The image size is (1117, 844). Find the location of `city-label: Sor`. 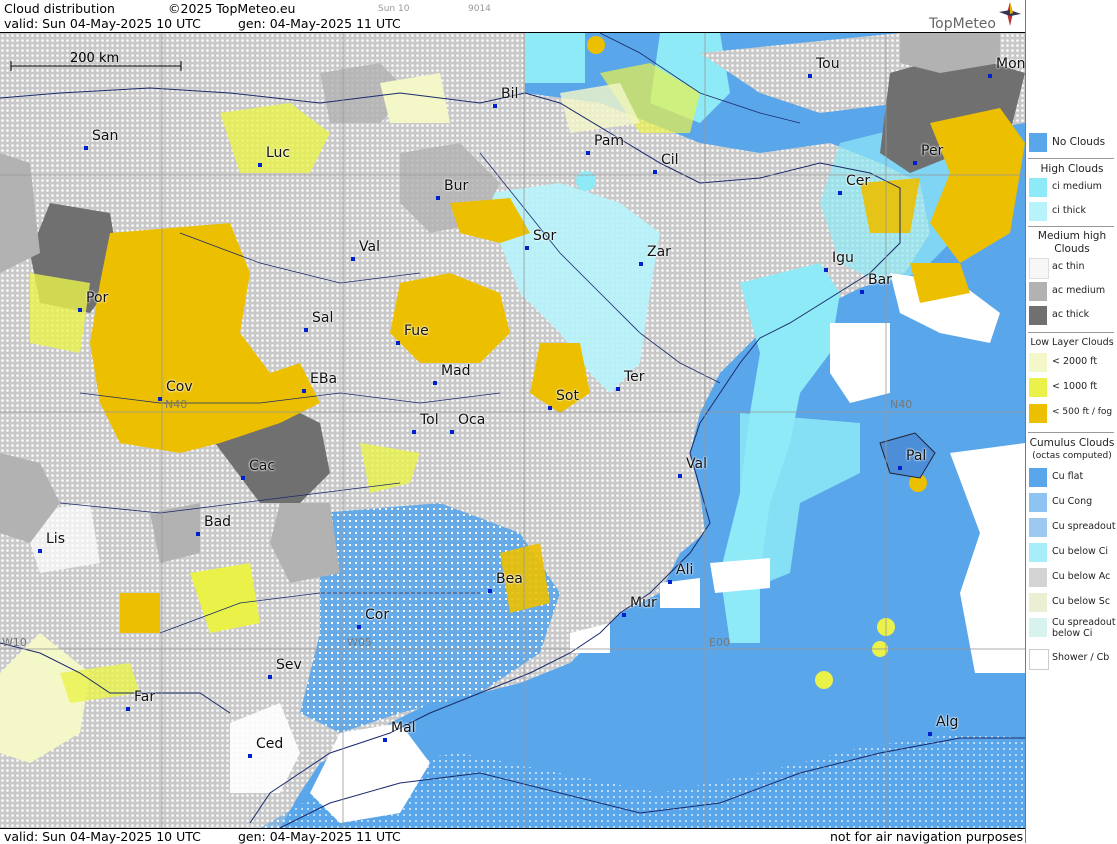

city-label: Sor is located at coordinates (545, 236).